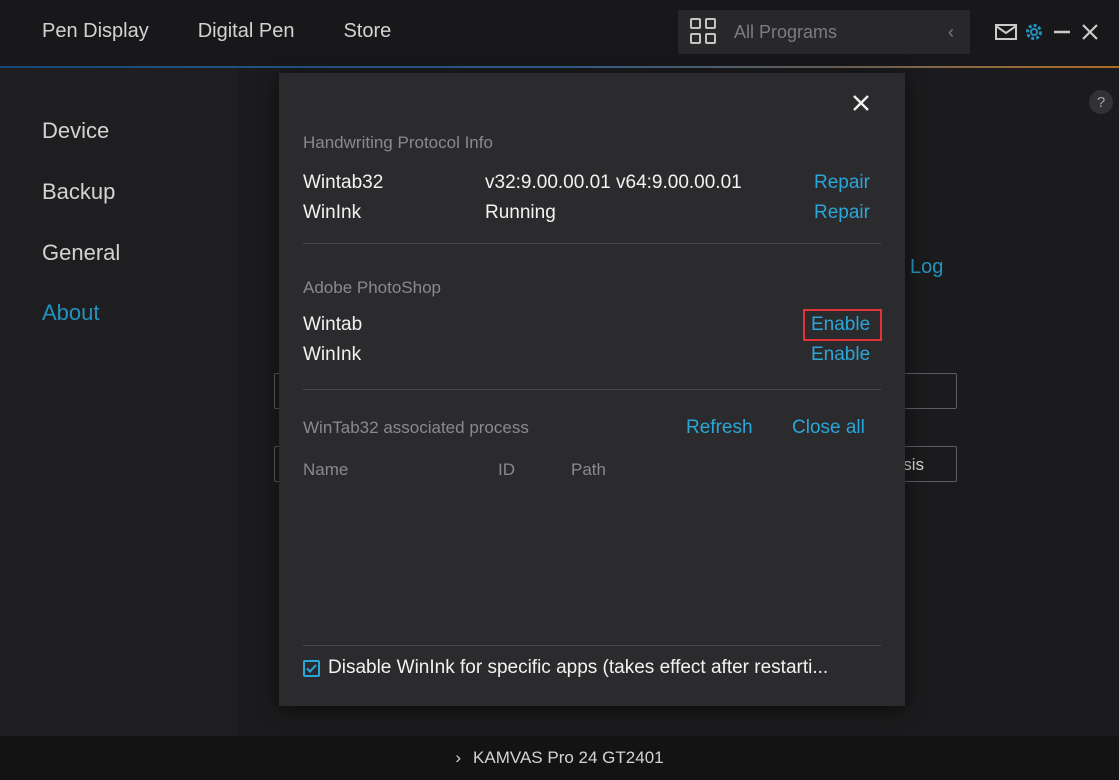  What do you see at coordinates (842, 213) in the screenshot?
I see `winink-repair-link: Repair` at bounding box center [842, 213].